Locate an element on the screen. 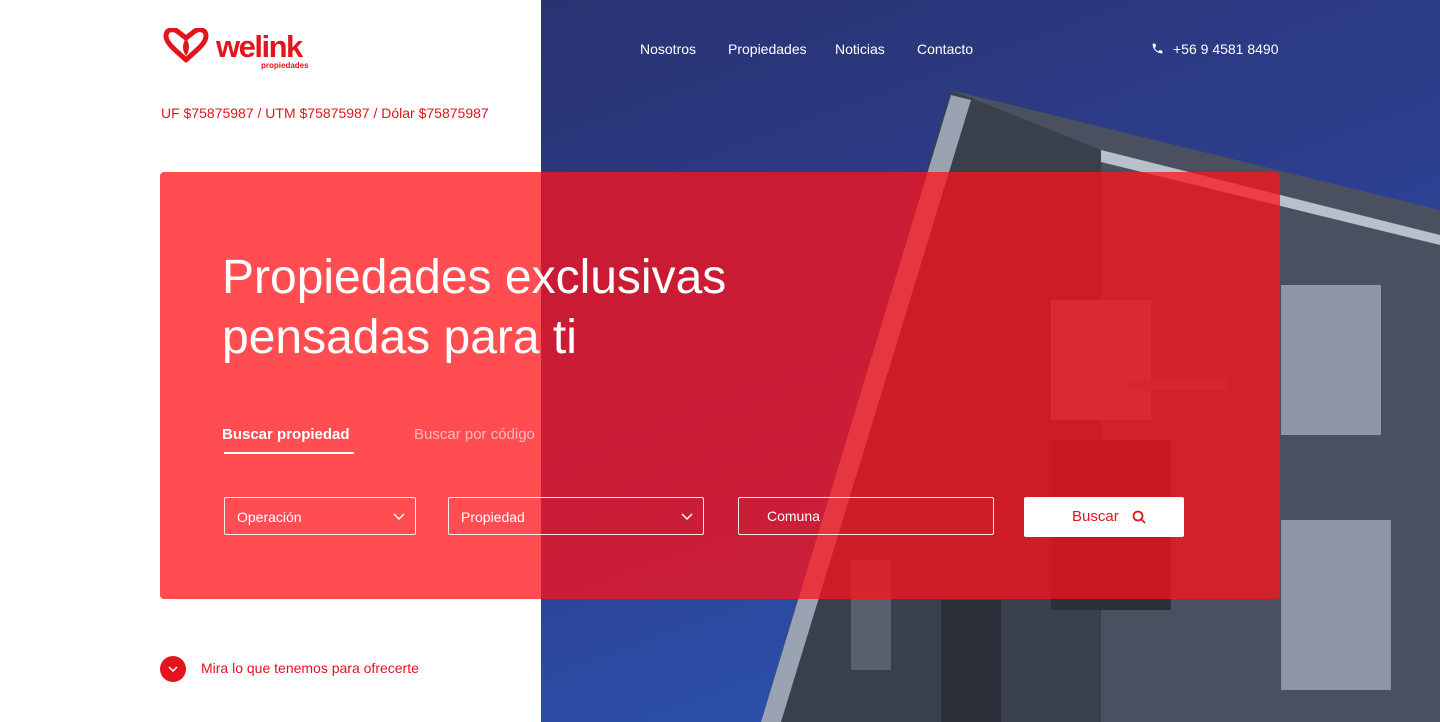 This screenshot has height=722, width=1440. active-tab-indicator is located at coordinates (289, 453).